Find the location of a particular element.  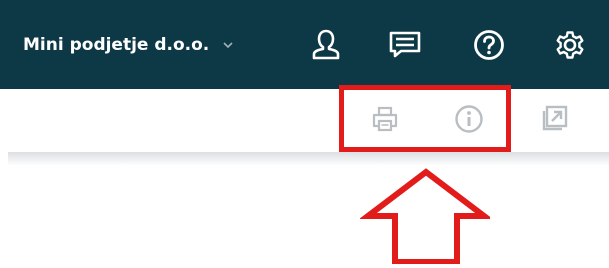

open-external-icon is located at coordinates (554, 119).